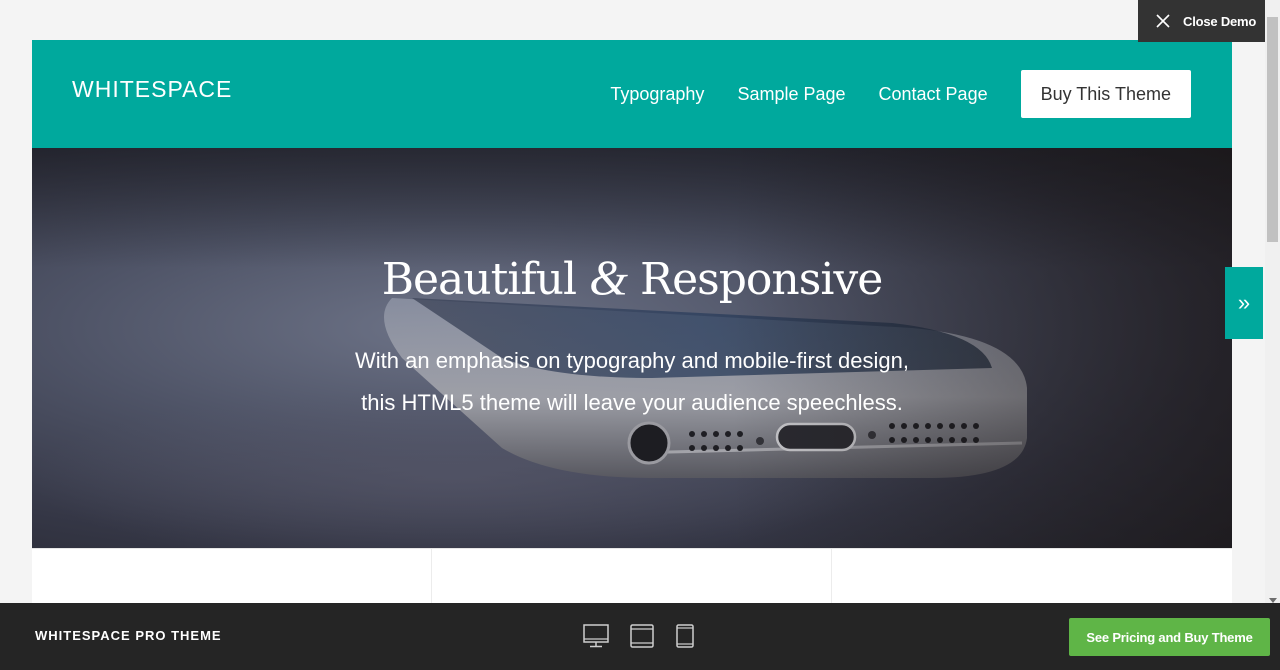 The image size is (1280, 670). Describe the element at coordinates (1163, 21) in the screenshot. I see `close-icon` at that location.